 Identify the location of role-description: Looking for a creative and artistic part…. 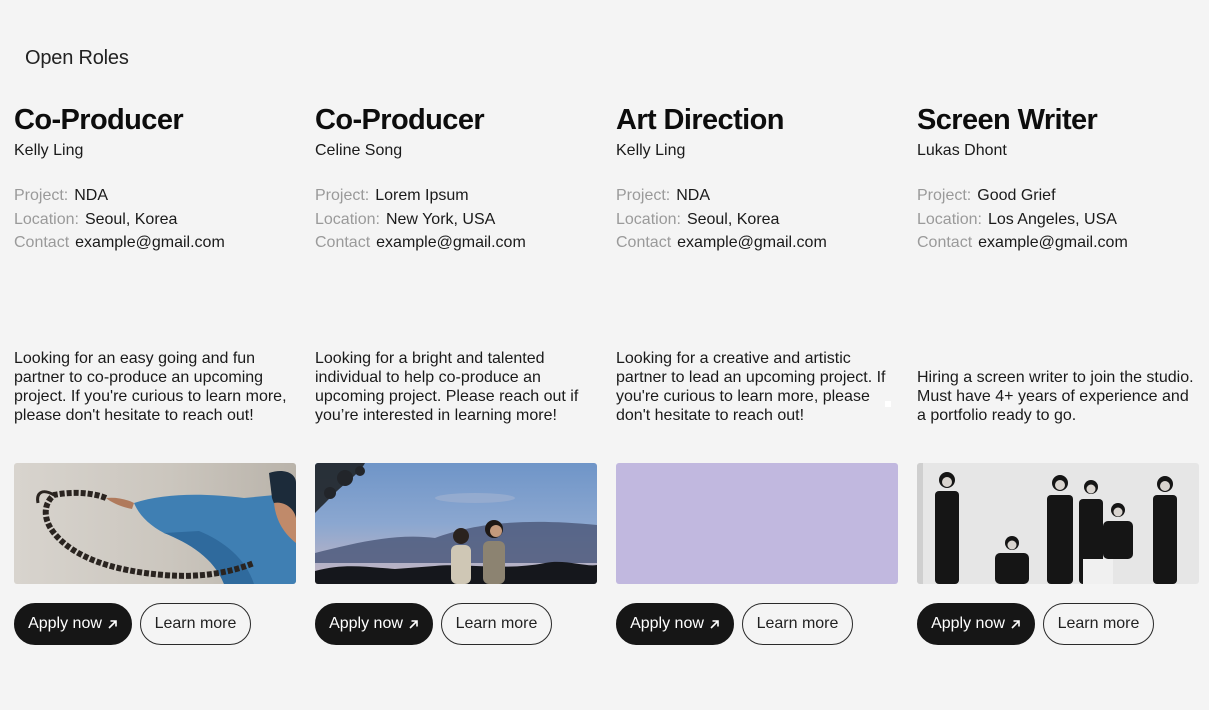
(751, 387).